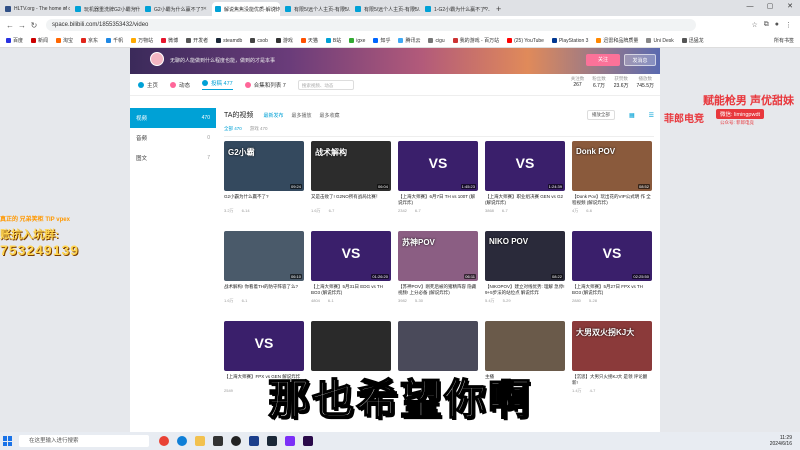  I want to click on sort-option: 最新发布, so click(273, 115).